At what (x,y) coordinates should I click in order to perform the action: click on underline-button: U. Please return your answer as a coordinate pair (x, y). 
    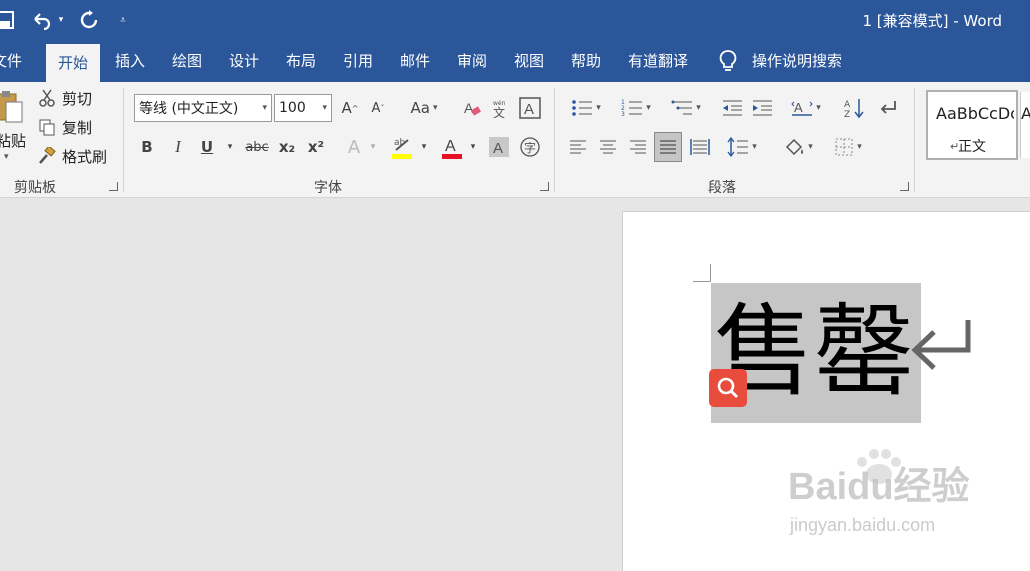
    Looking at the image, I should click on (207, 147).